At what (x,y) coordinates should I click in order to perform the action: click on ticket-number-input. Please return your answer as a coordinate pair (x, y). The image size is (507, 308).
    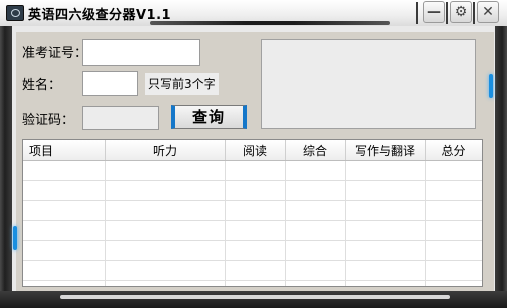
    Looking at the image, I should click on (141, 52).